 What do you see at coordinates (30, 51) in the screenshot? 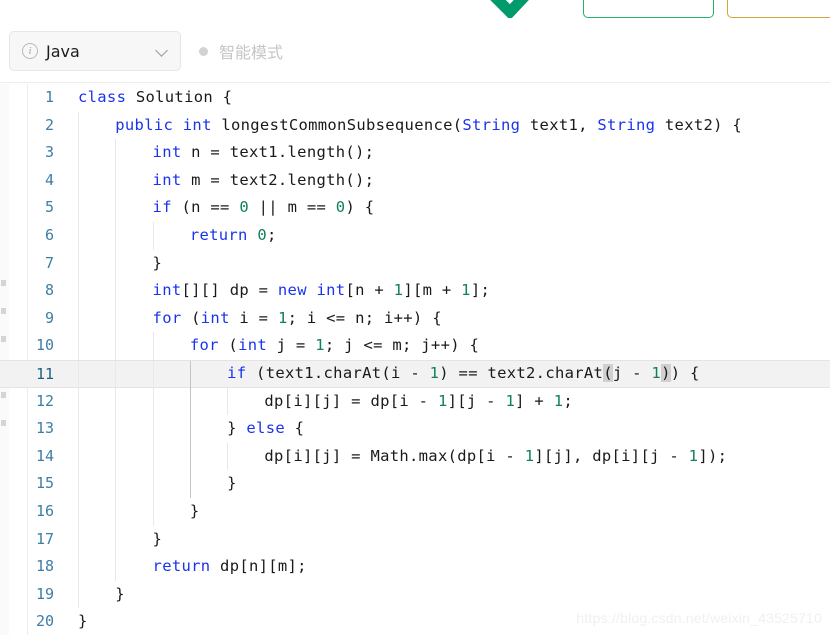
I see `info-icon: i` at bounding box center [30, 51].